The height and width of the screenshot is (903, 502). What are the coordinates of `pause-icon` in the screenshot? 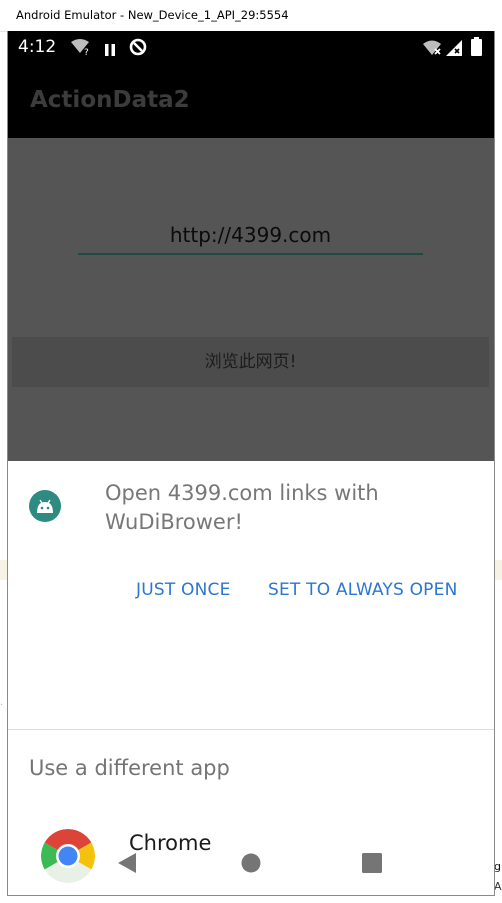 It's located at (110, 50).